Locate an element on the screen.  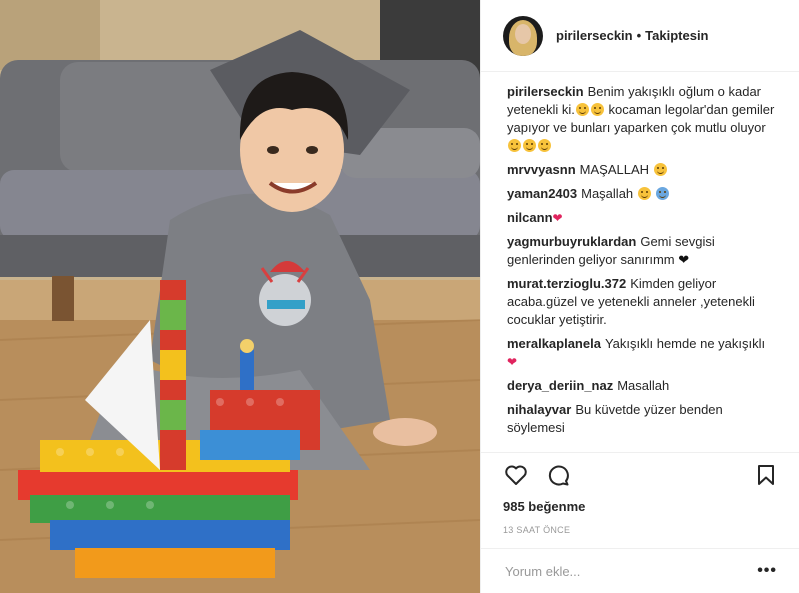
list-item: derya_deriin_naz Masallah is located at coordinates (643, 386).